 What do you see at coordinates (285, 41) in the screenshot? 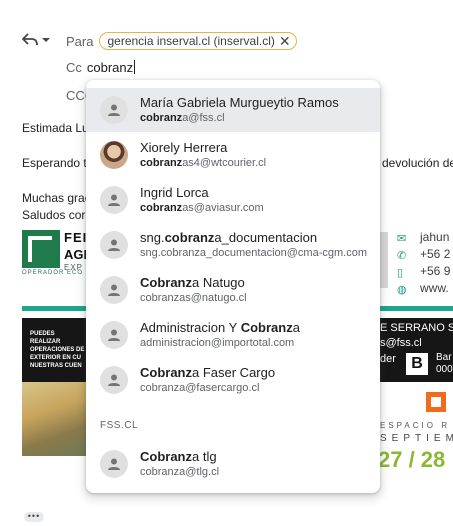
I see `close-icon: ✕` at bounding box center [285, 41].